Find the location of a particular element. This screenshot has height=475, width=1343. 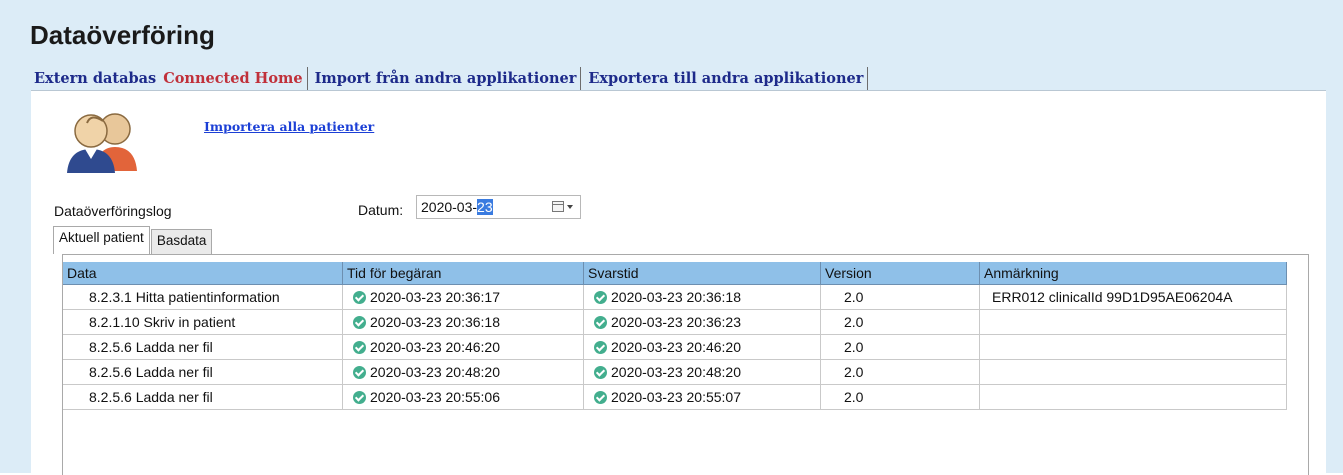

cell-response-time: 2020-03-23 20:55:07 is located at coordinates (702, 397).